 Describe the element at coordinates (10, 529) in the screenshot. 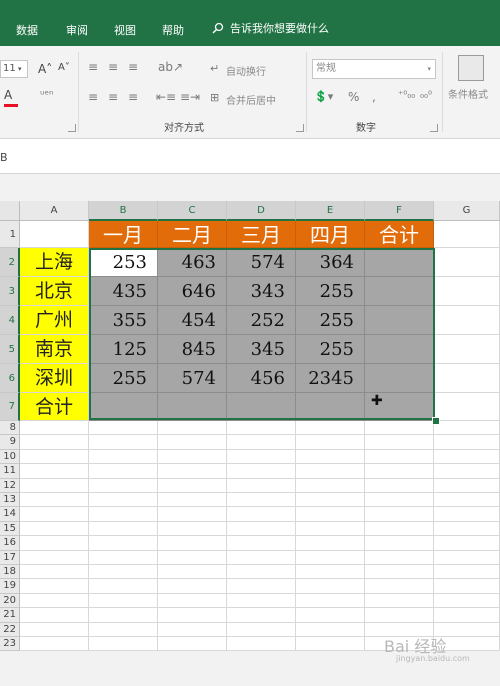

I see `row-header-15: 15` at that location.